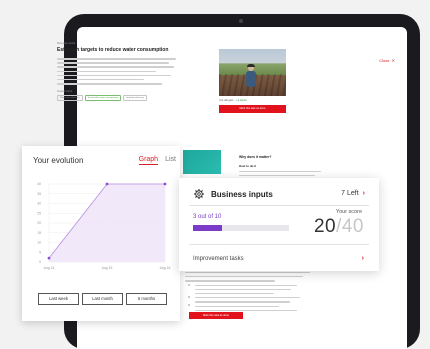  Describe the element at coordinates (393, 60) in the screenshot. I see `close-icon: ✕` at that location.